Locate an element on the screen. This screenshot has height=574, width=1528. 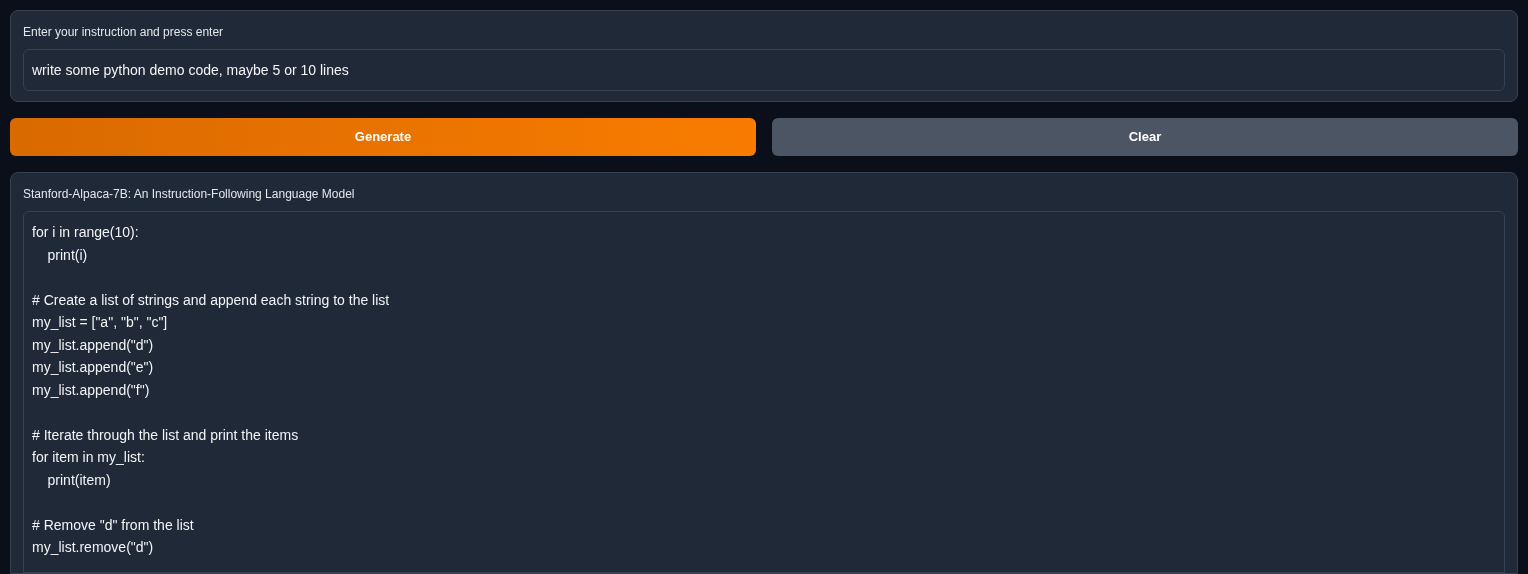
field-label: Enter your instruction and press enter is located at coordinates (124, 32).